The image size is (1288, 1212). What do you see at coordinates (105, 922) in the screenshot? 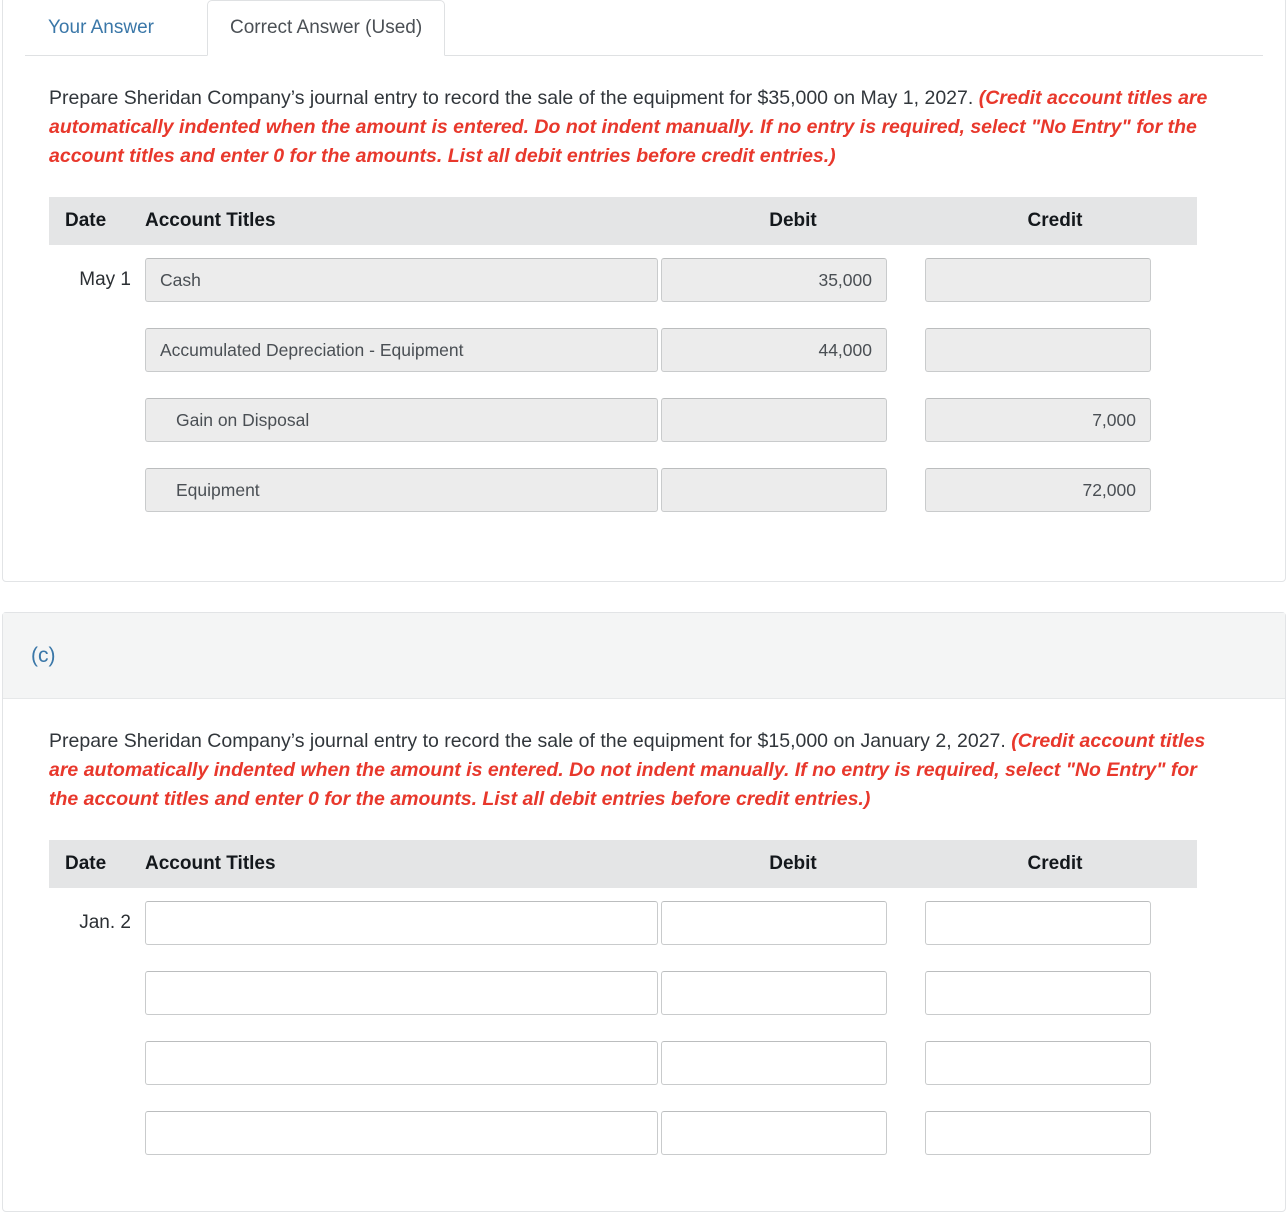
I see `row-date: Jan. 2` at bounding box center [105, 922].